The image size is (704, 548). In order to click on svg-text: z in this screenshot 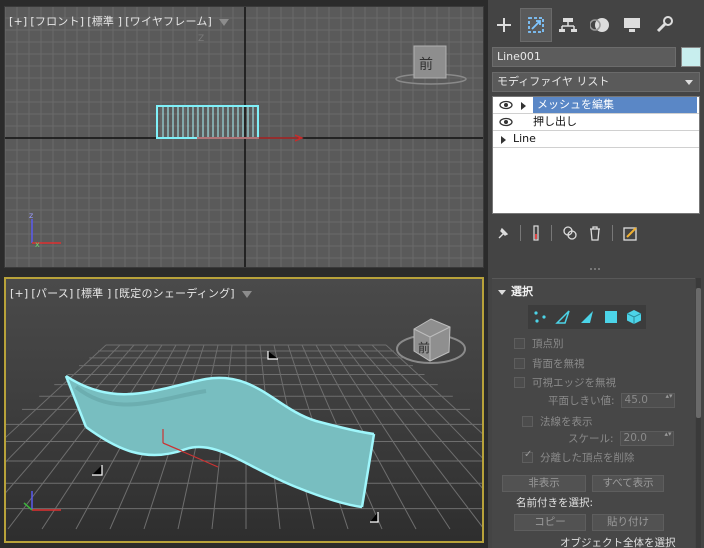, I will do `click(31, 215)`.